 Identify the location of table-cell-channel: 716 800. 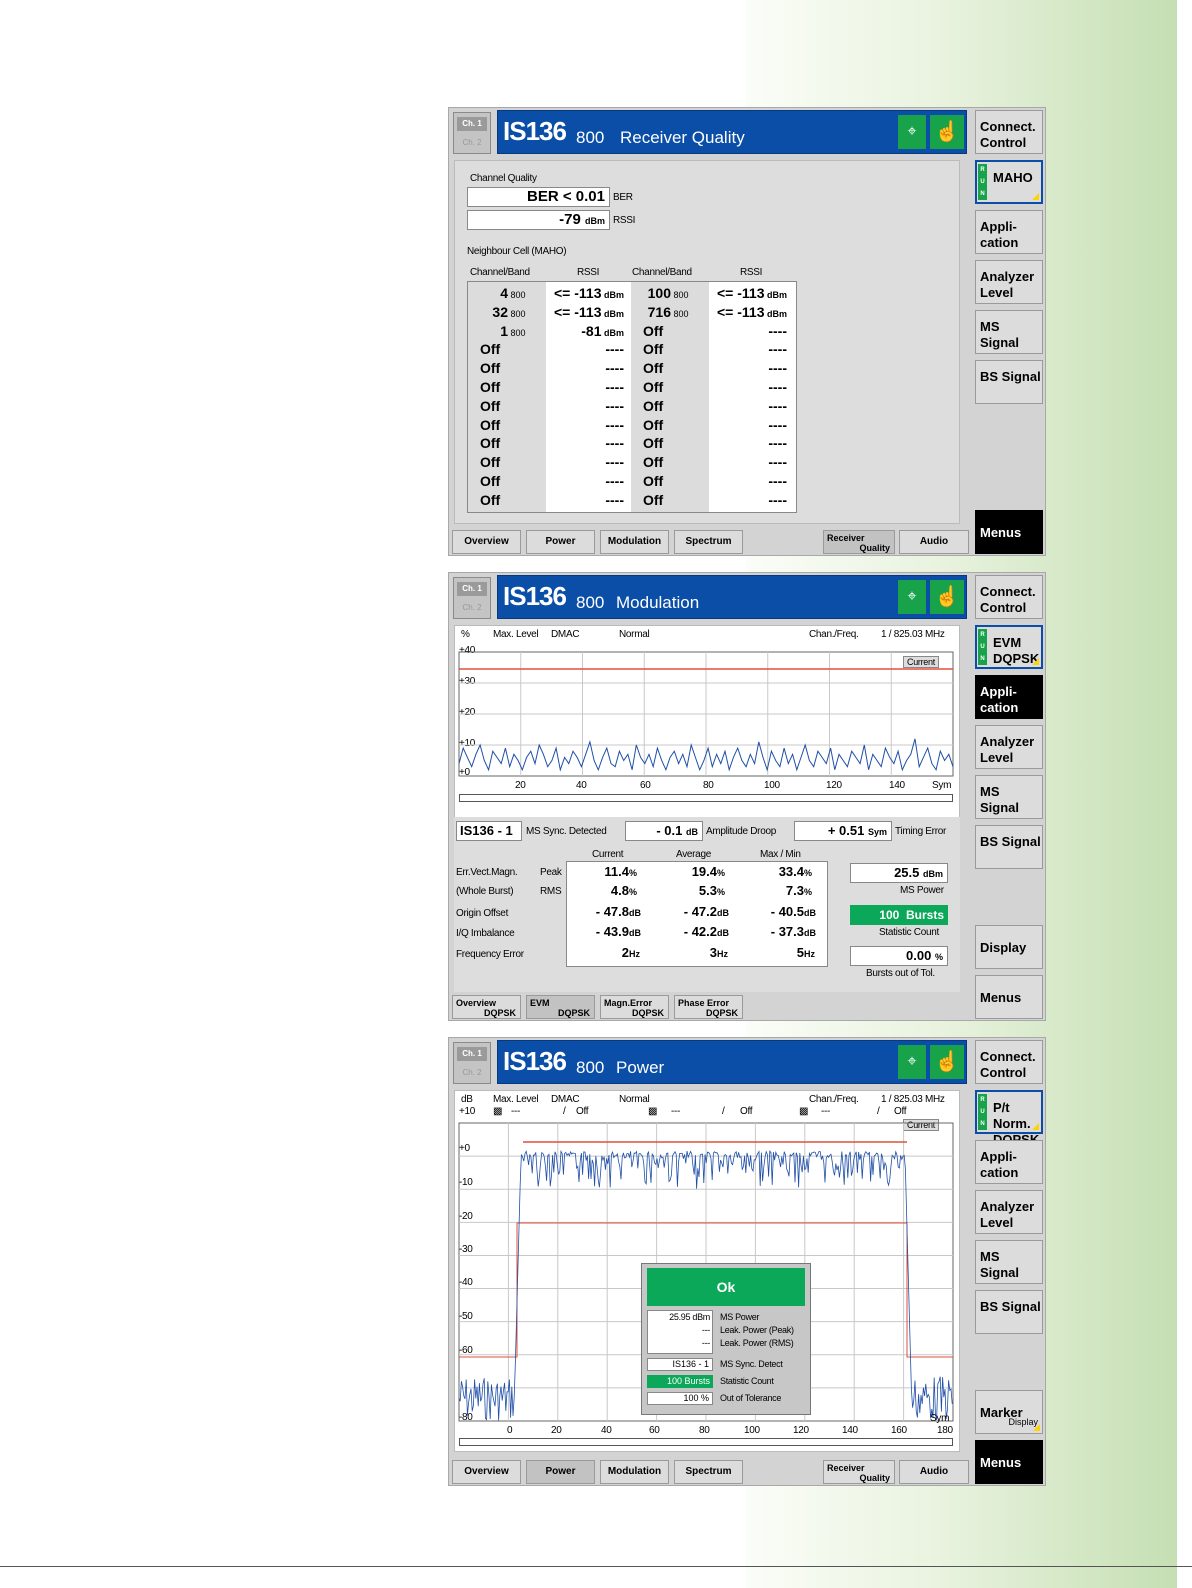
(668, 311).